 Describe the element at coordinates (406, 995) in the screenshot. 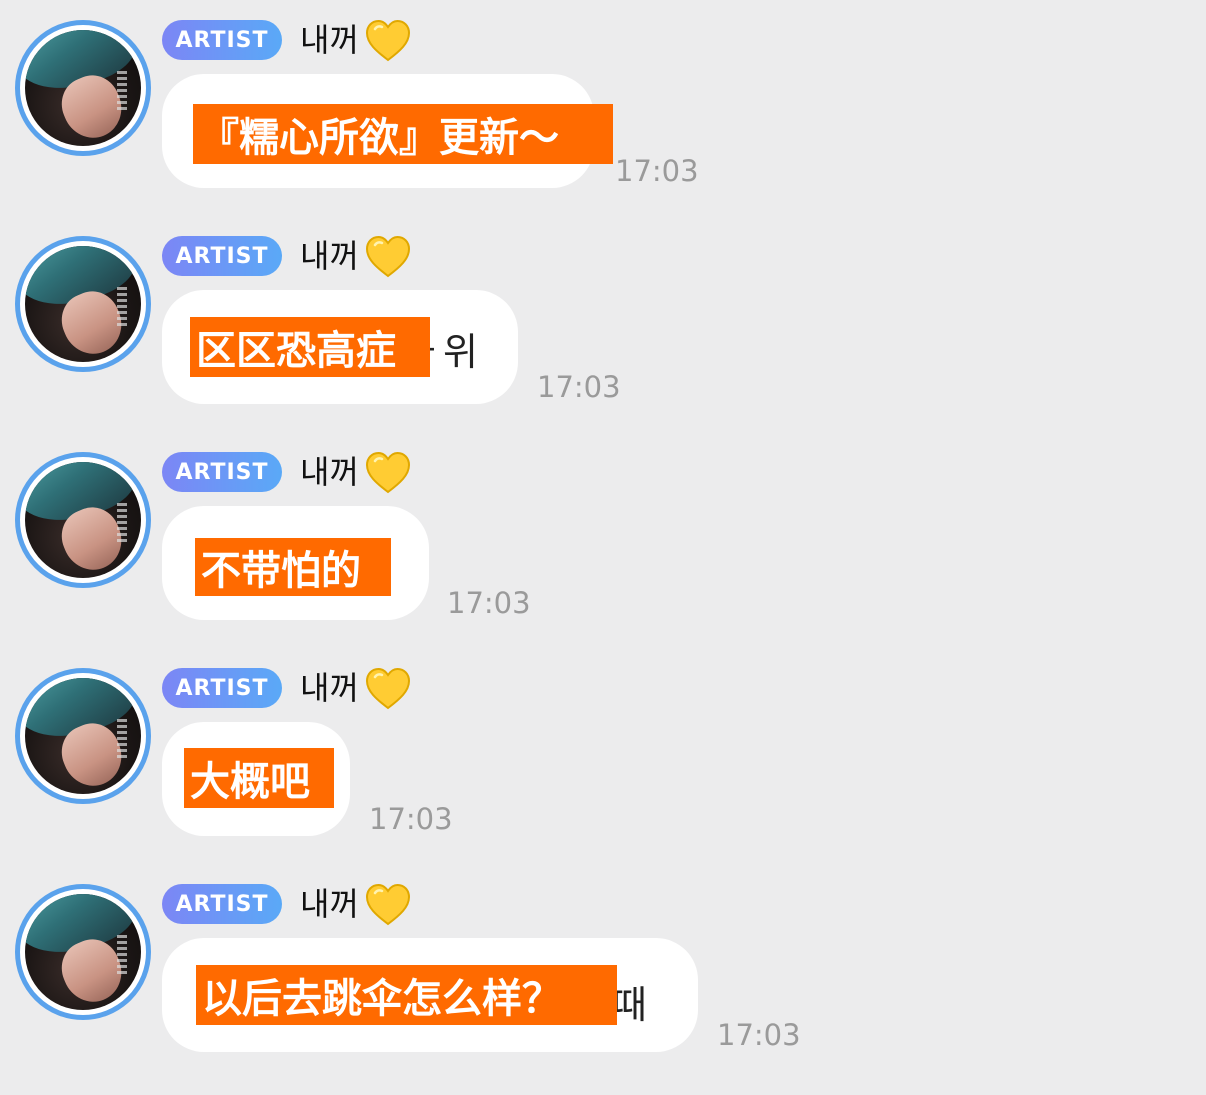

I see `message-caption: 以后去跳伞怎么样？` at that location.